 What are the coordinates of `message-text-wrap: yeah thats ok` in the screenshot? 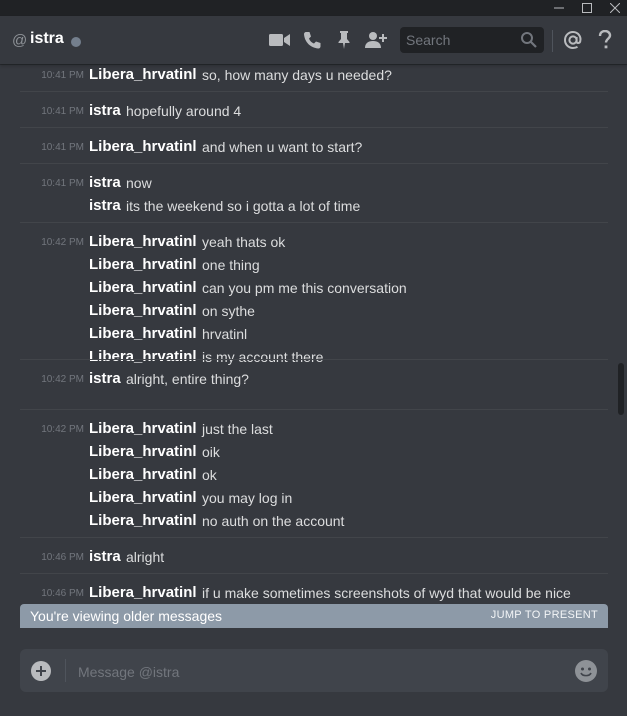 It's located at (243, 243).